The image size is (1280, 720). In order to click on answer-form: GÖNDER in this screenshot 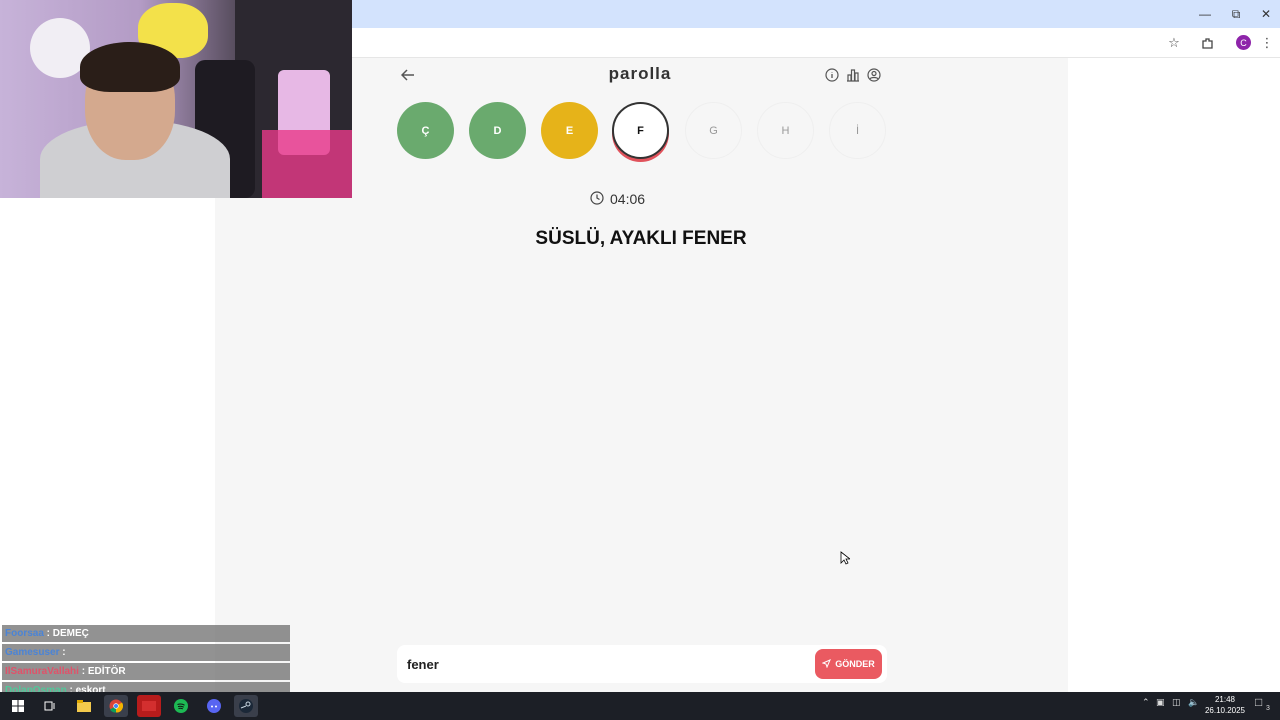, I will do `click(642, 664)`.